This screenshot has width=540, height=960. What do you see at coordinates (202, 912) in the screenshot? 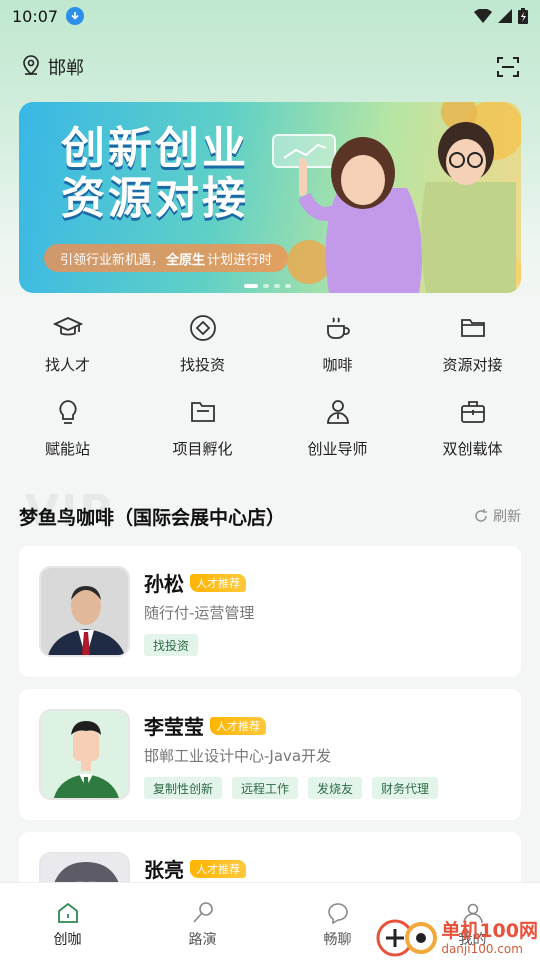
I see `microphone-icon` at bounding box center [202, 912].